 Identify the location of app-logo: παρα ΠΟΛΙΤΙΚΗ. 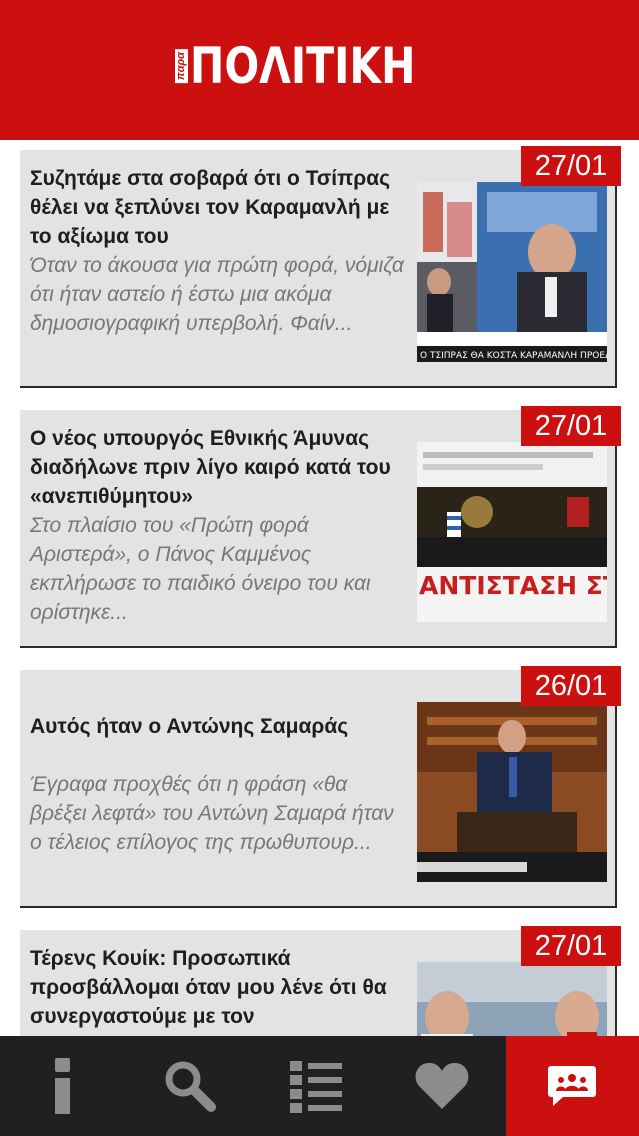
(319, 66).